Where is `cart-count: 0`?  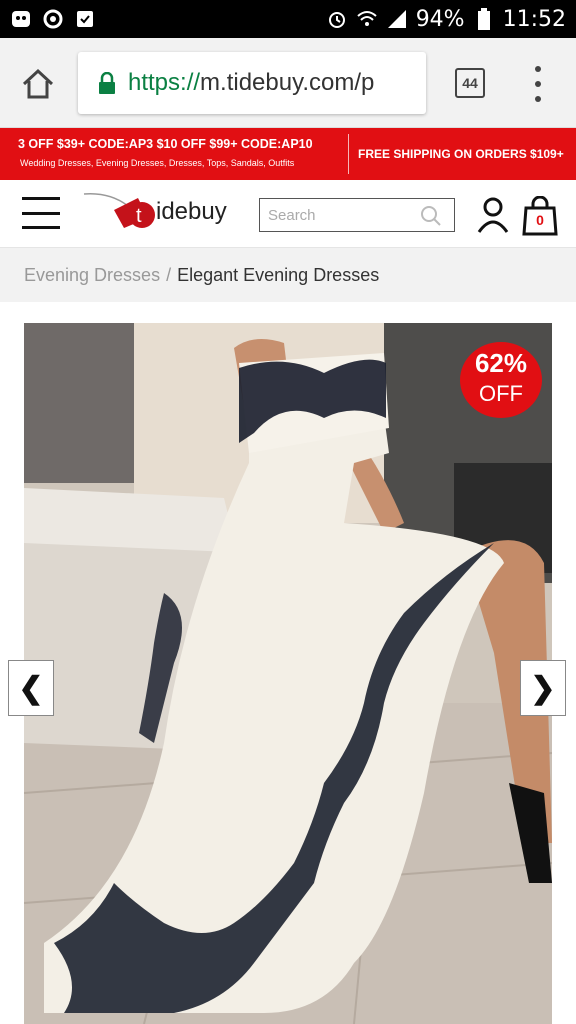
cart-count: 0 is located at coordinates (540, 220).